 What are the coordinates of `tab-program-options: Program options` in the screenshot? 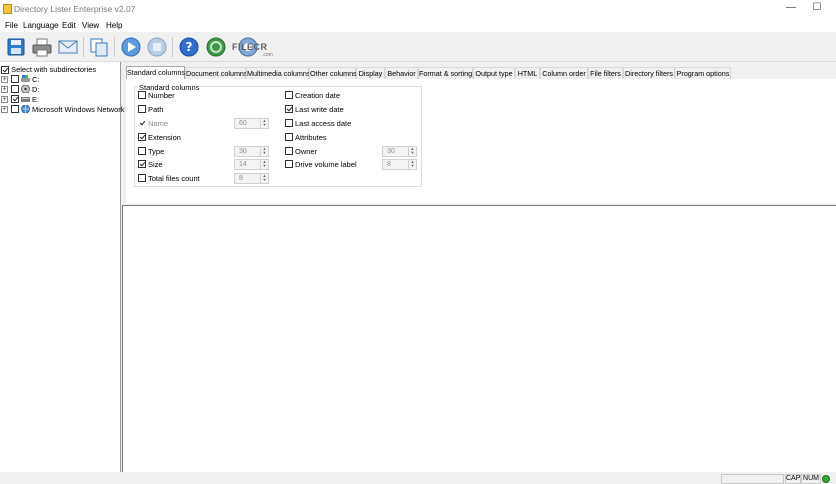 It's located at (703, 73).